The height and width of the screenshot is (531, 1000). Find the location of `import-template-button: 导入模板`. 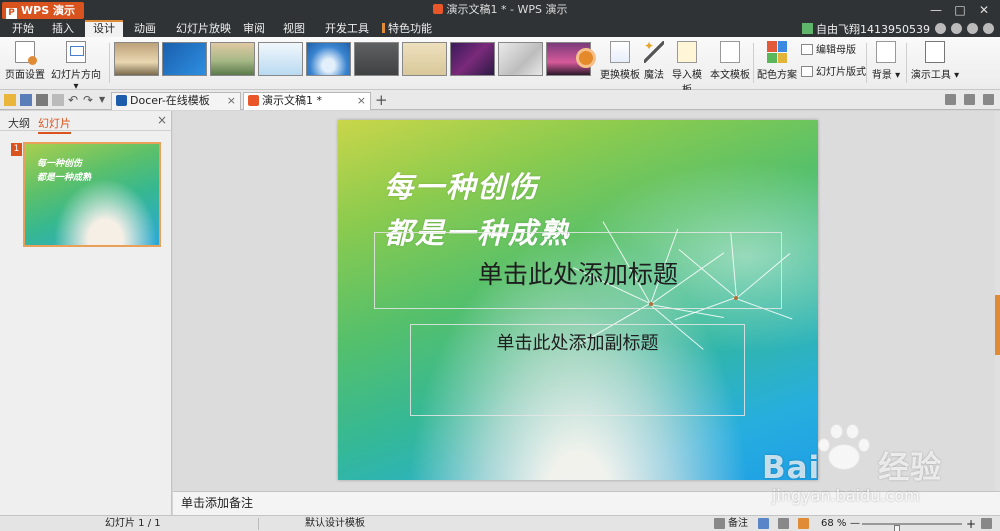

import-template-button: 导入模板 is located at coordinates (687, 68).